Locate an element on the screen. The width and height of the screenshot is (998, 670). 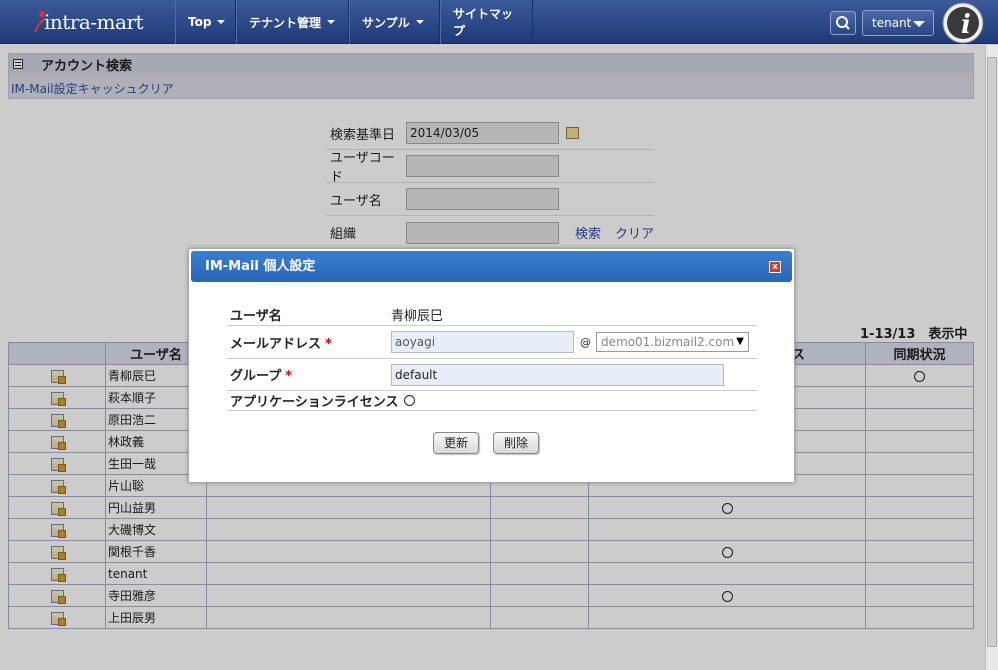
global-search-button is located at coordinates (843, 23).